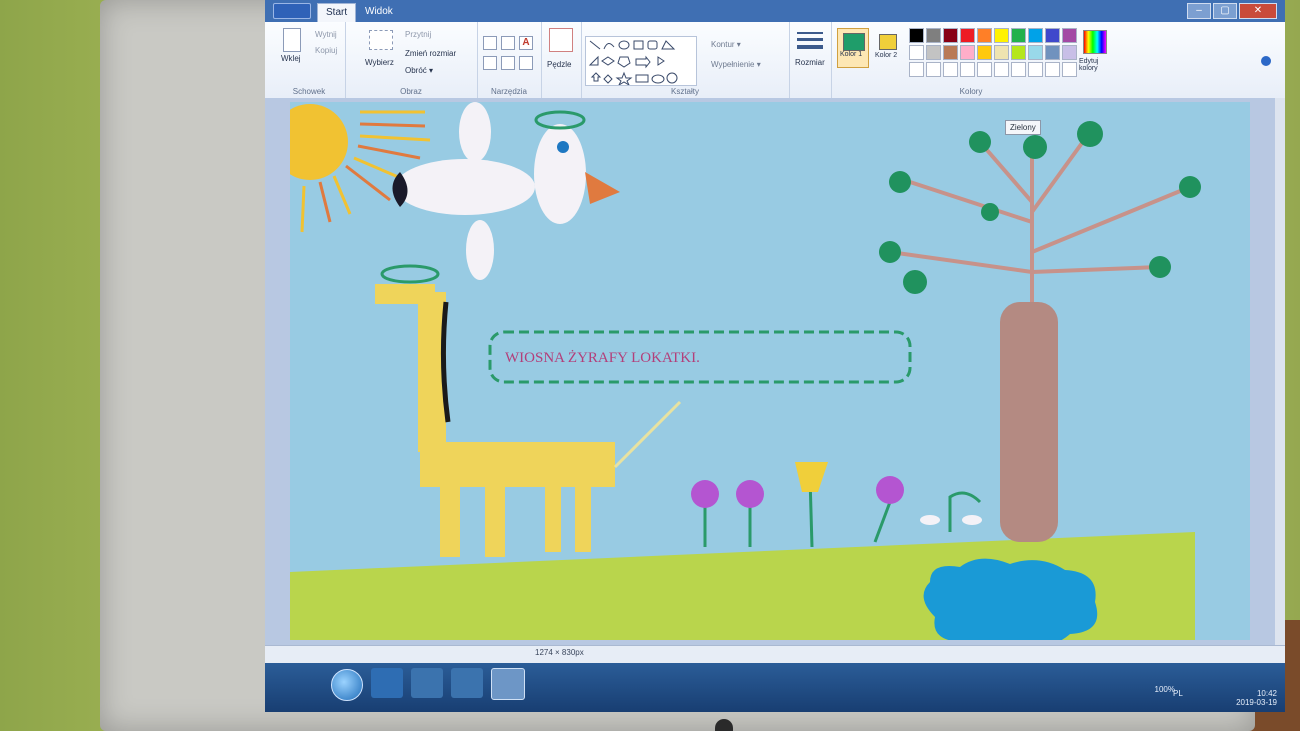 The height and width of the screenshot is (731, 1300). What do you see at coordinates (1225, 11) in the screenshot?
I see `maximize-button: ▢` at bounding box center [1225, 11].